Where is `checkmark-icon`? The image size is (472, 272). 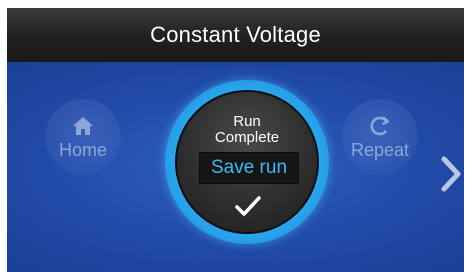 checkmark-icon is located at coordinates (248, 207).